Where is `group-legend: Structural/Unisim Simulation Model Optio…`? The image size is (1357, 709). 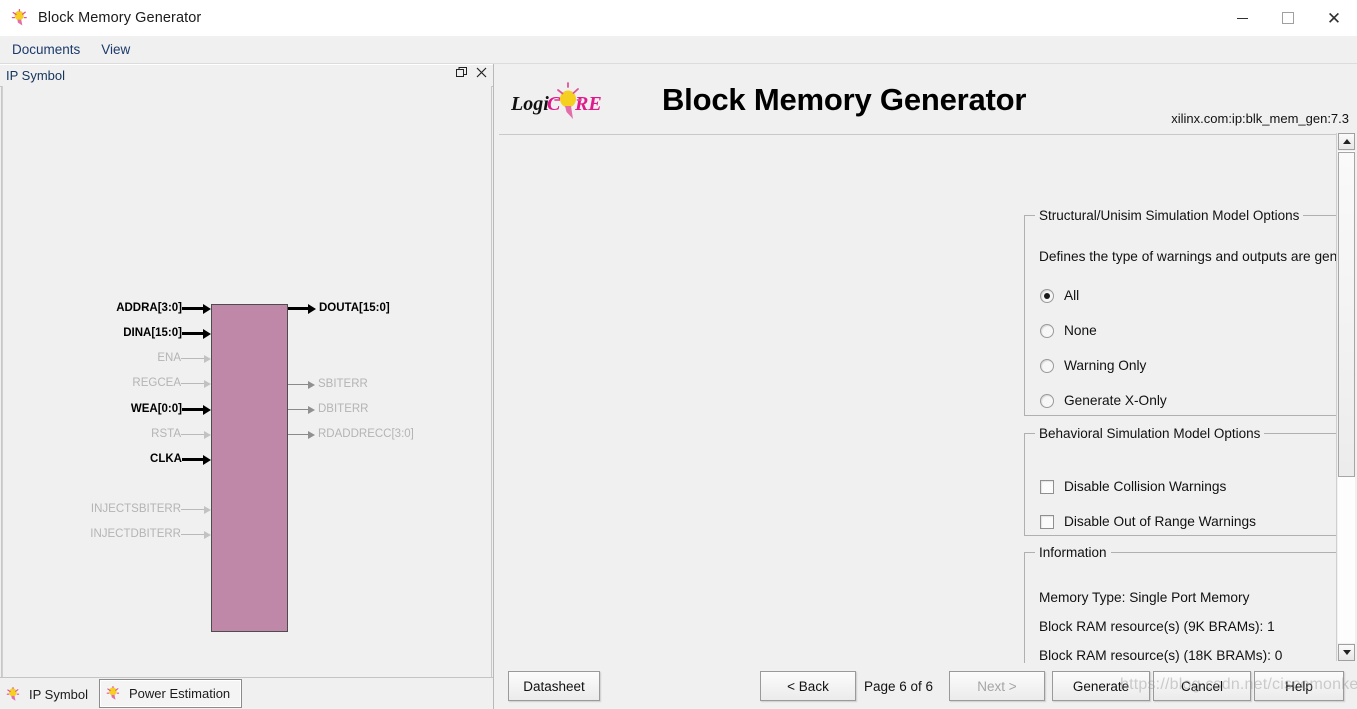 group-legend: Structural/Unisim Simulation Model Optio… is located at coordinates (1169, 215).